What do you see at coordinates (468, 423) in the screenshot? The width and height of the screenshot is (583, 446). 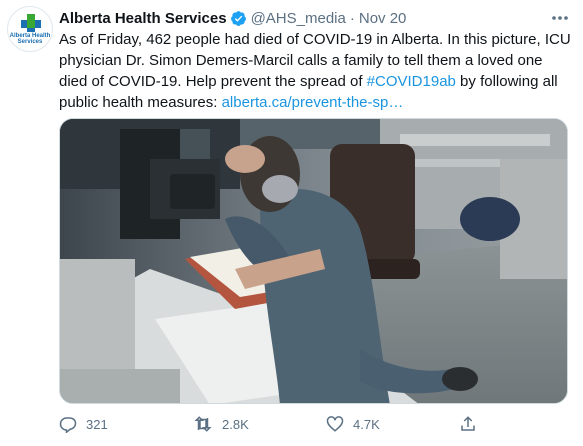 I see `share-icon` at bounding box center [468, 423].